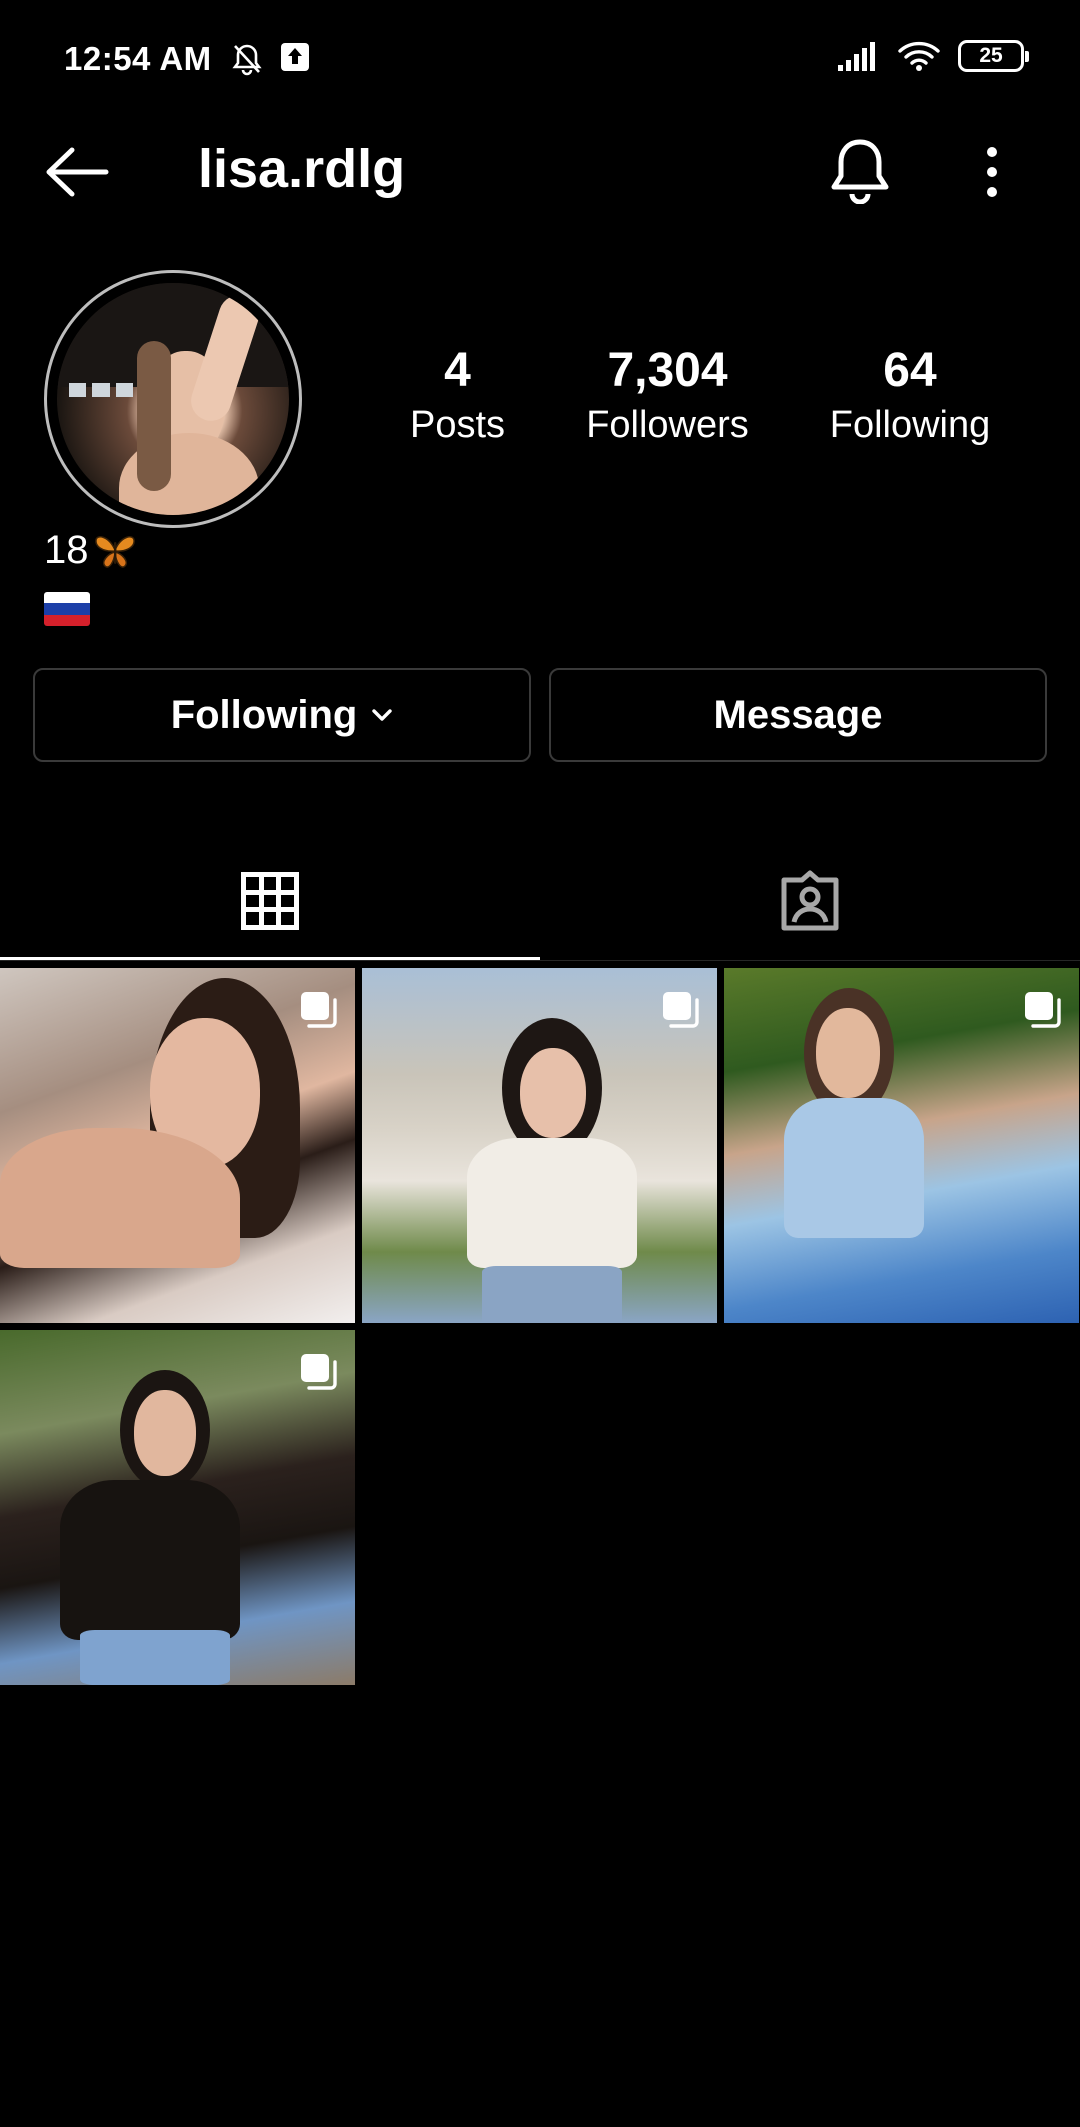 This screenshot has height=2127, width=1080. I want to click on grid-icon, so click(270, 901).